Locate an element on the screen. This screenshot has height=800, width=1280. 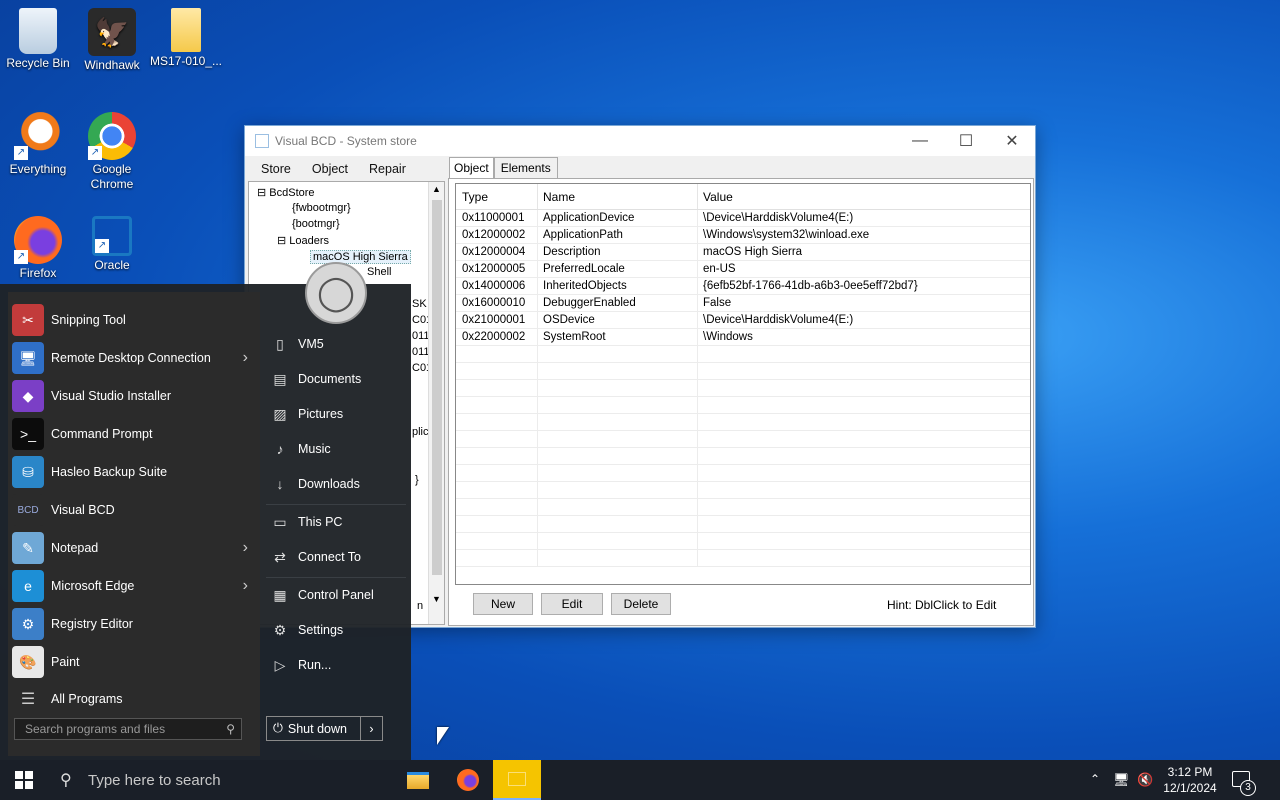
start-program-registry-editor: ⚙ Registry Editor is located at coordinates (135, 624).